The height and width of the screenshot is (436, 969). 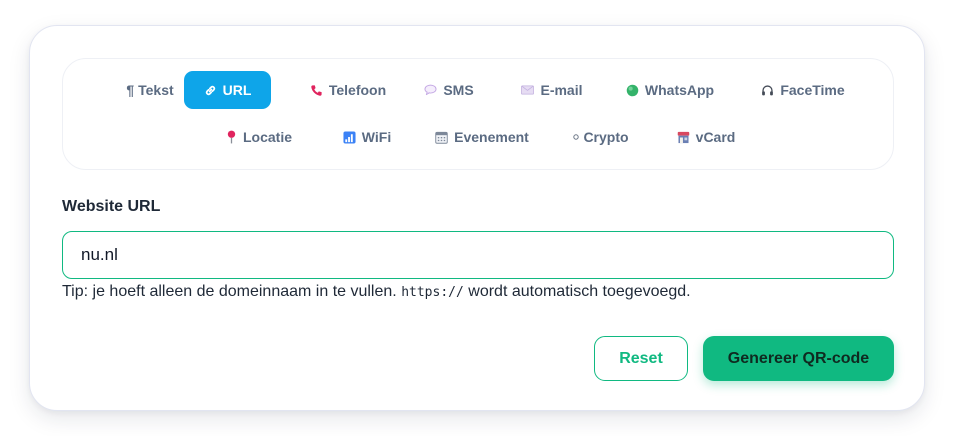 What do you see at coordinates (267, 137) in the screenshot?
I see `tab-label: Locatie` at bounding box center [267, 137].